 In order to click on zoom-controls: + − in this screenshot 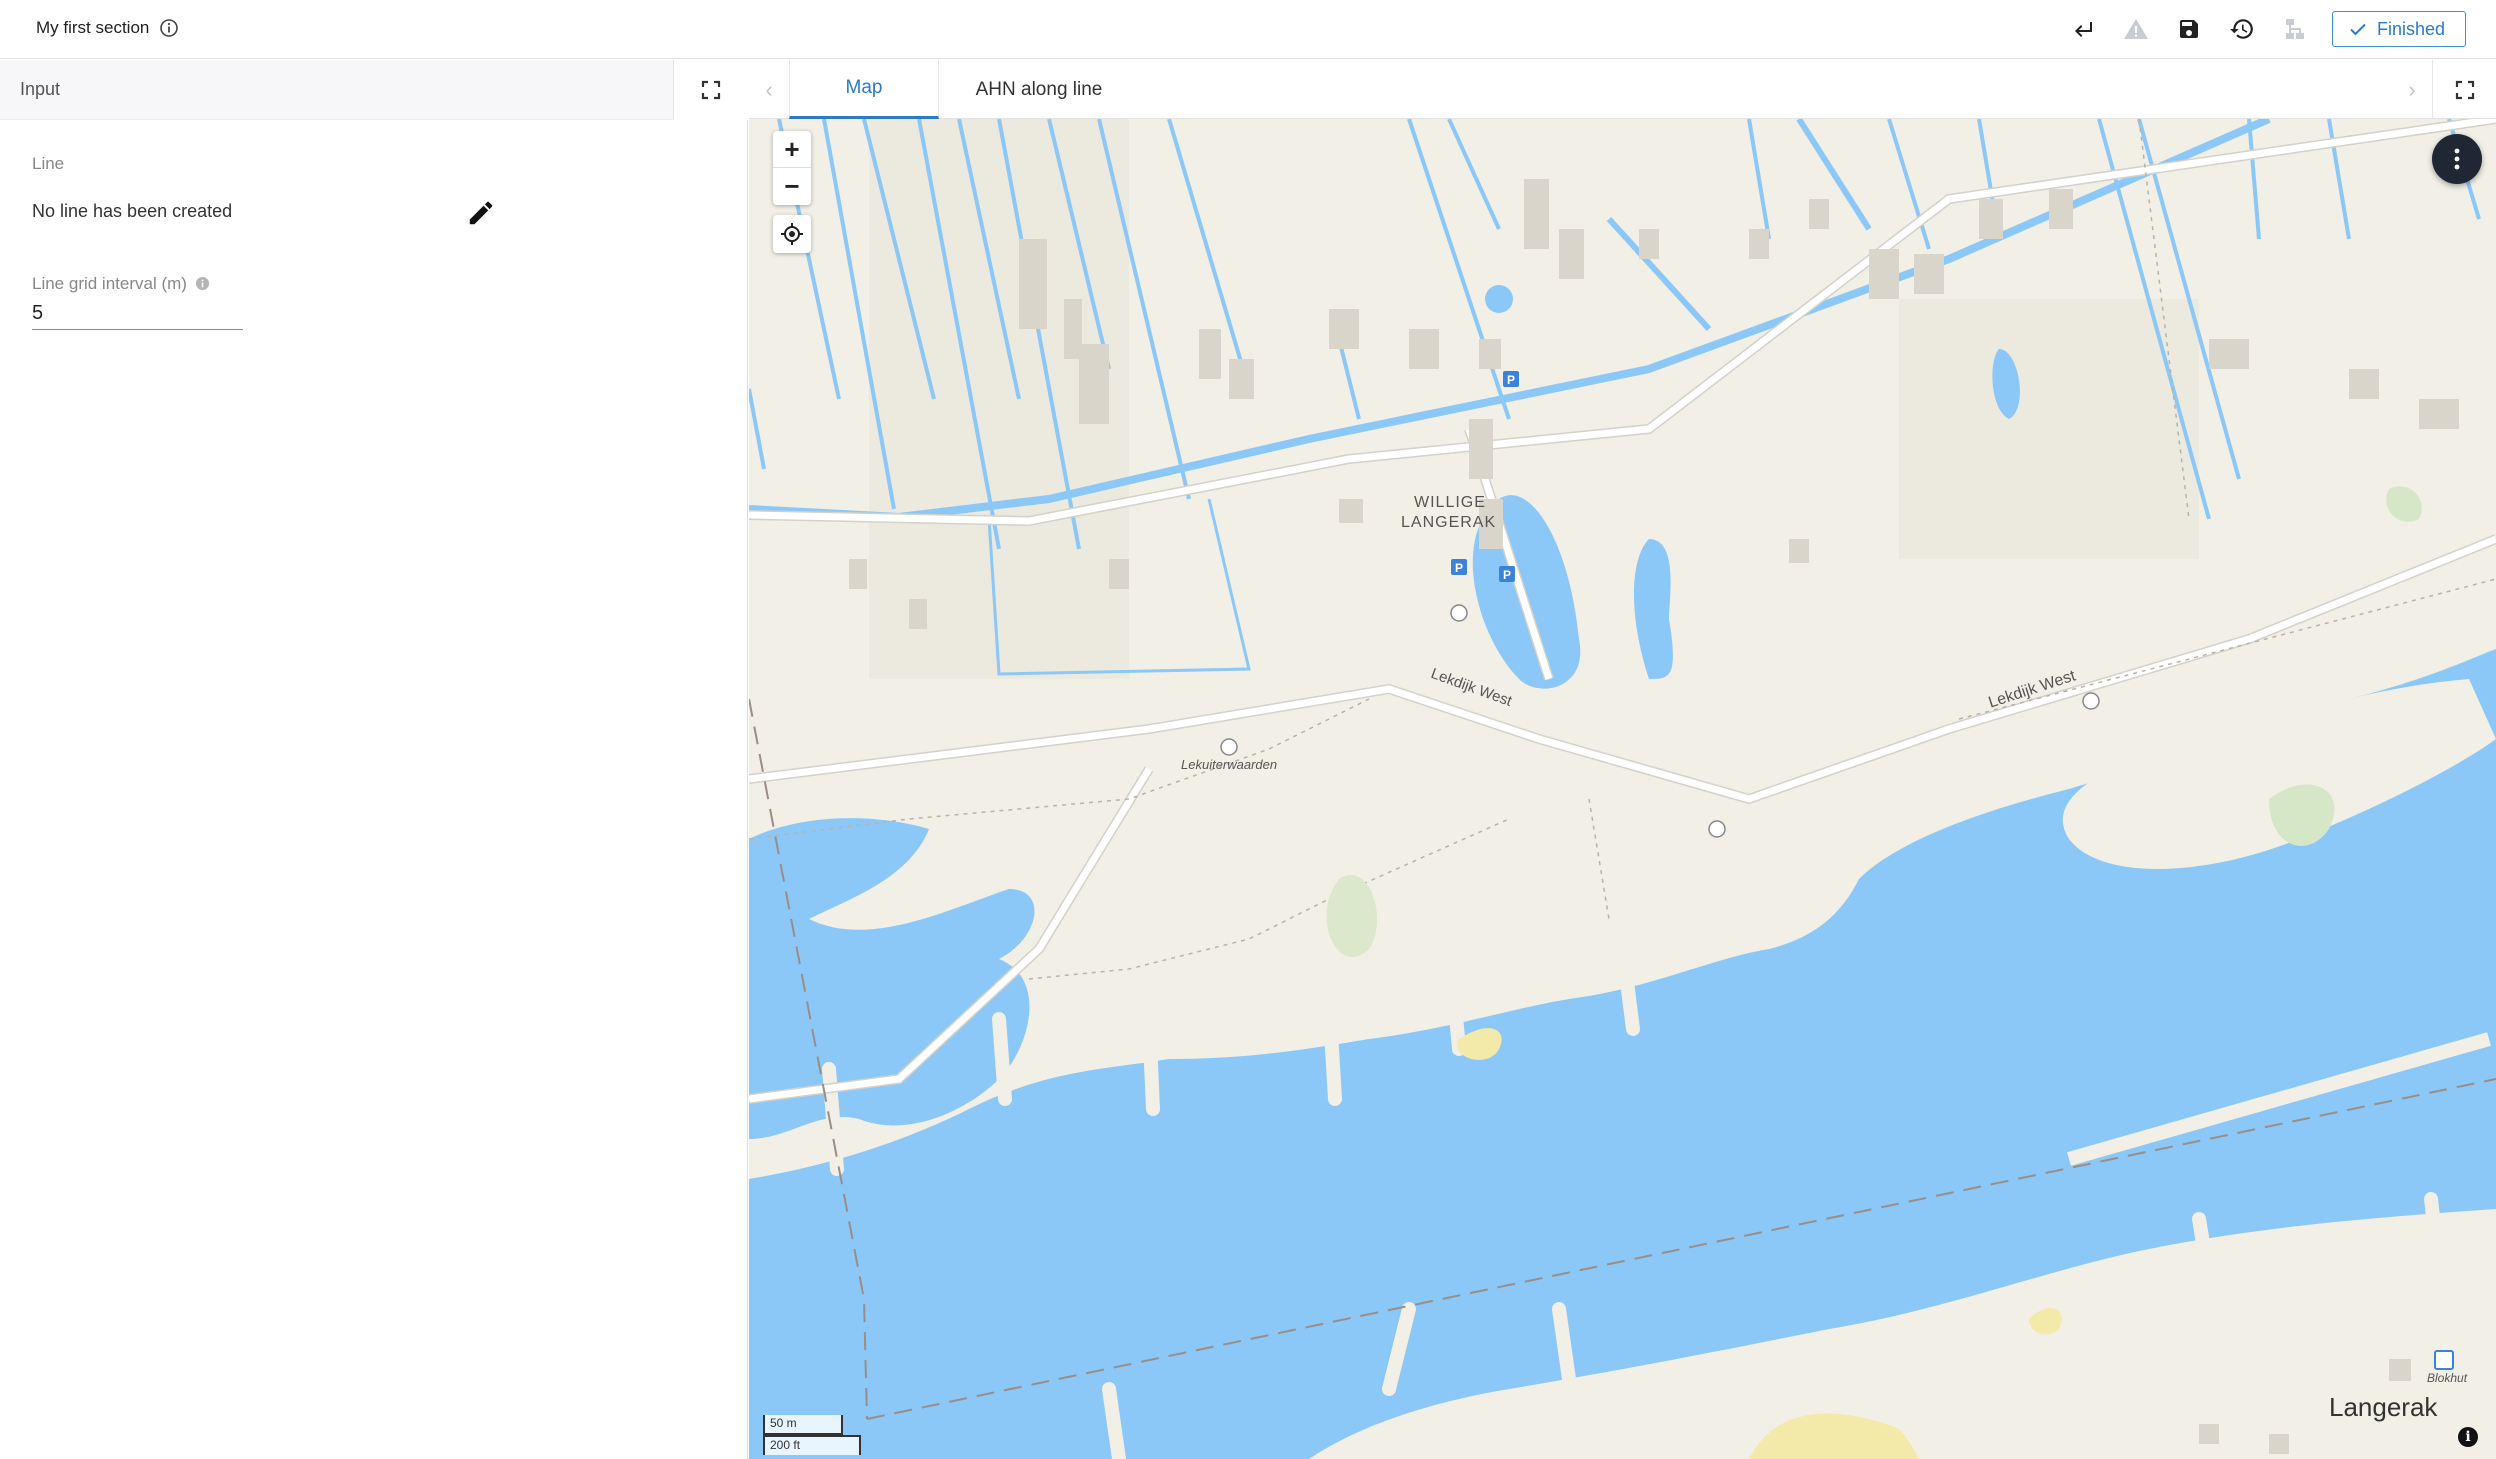, I will do `click(792, 168)`.